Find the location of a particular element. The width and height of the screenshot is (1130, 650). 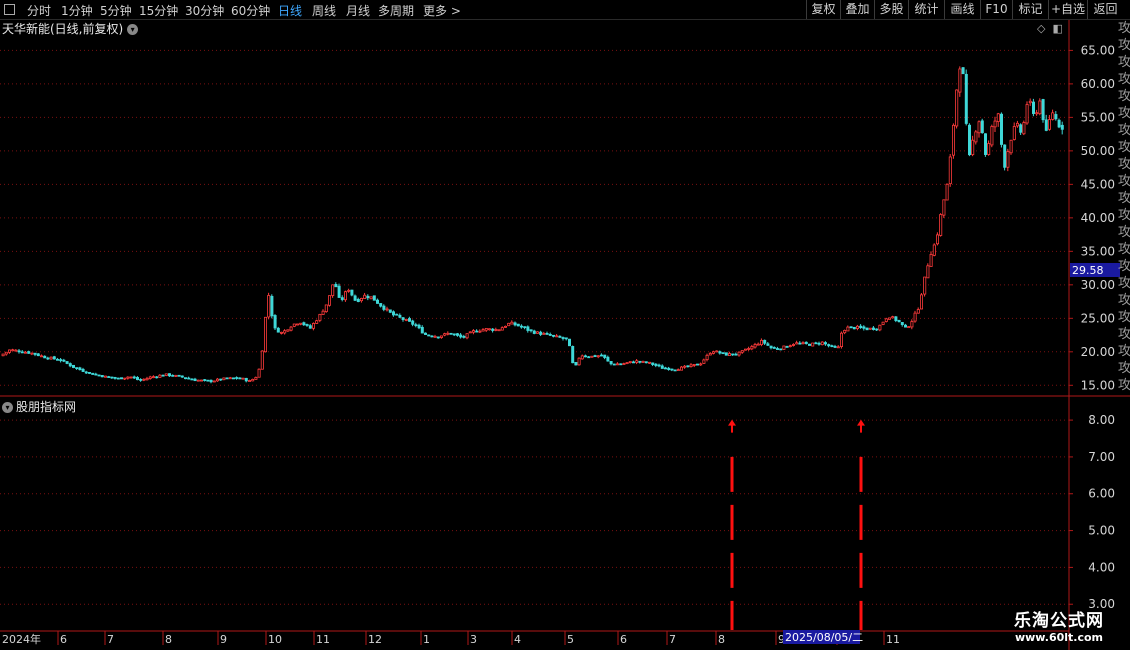

selected-date-box is located at coordinates (821, 637).